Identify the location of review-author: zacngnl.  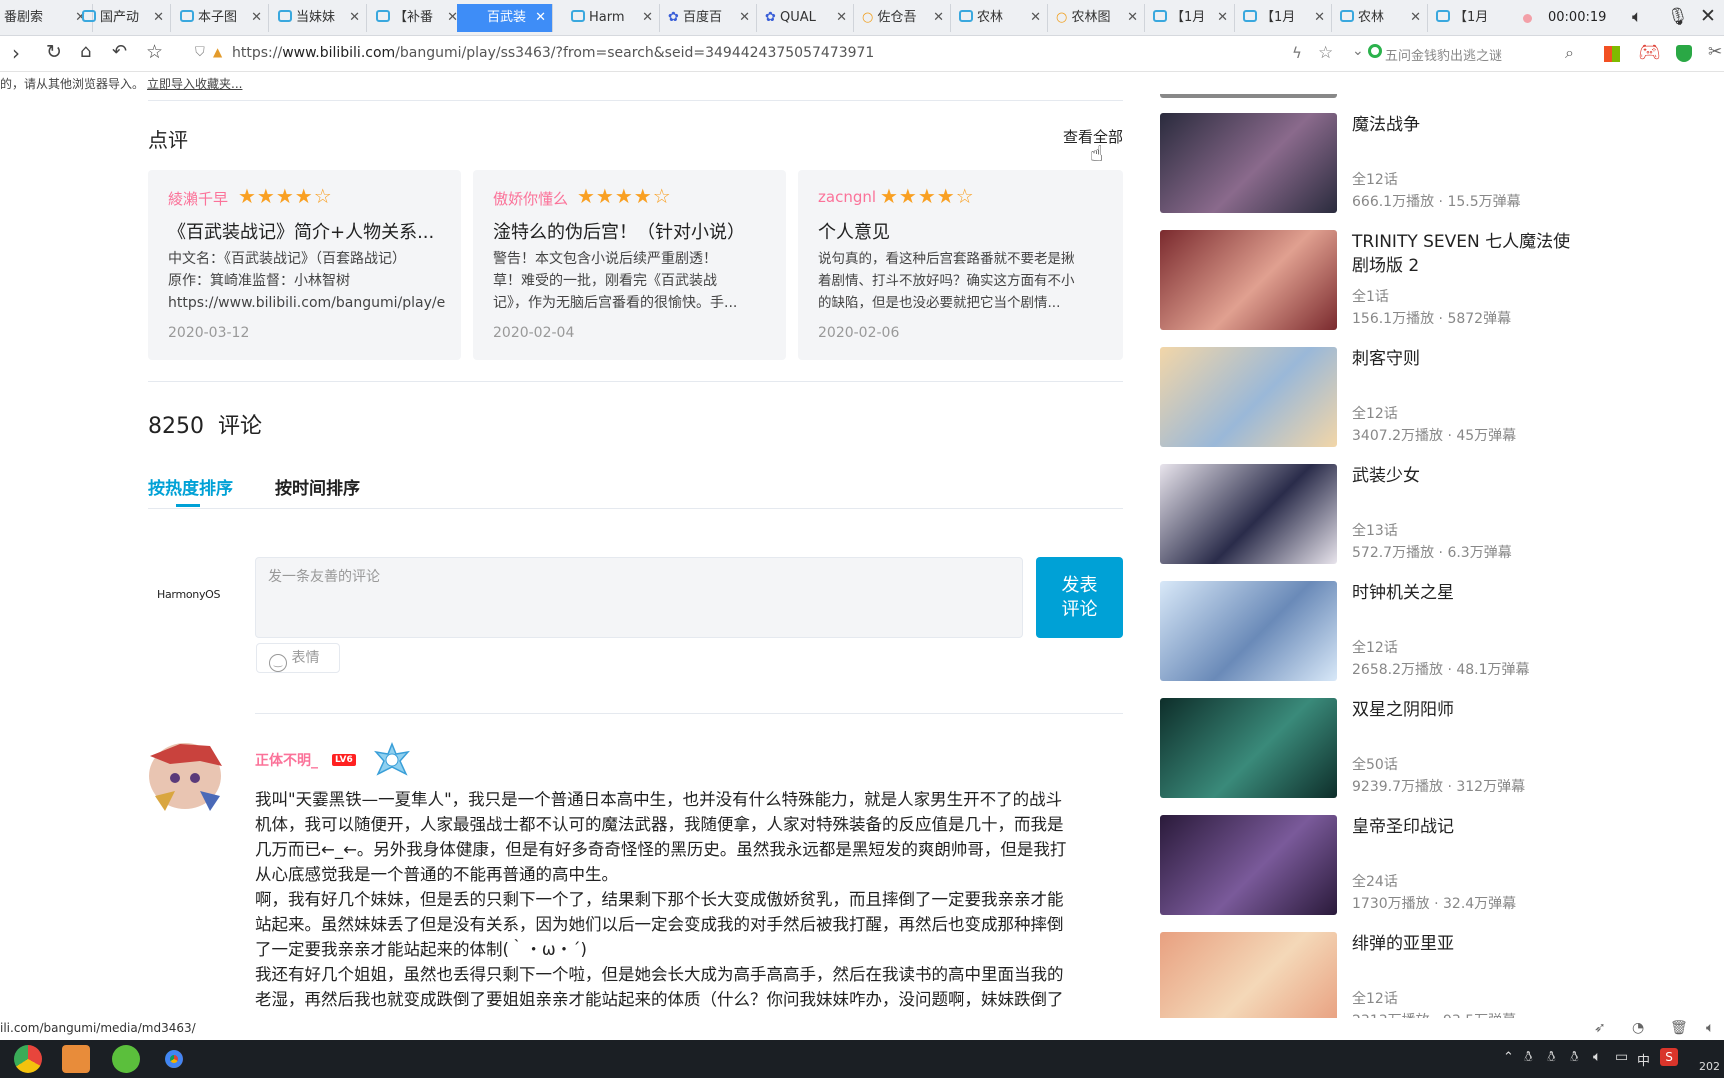
(847, 197).